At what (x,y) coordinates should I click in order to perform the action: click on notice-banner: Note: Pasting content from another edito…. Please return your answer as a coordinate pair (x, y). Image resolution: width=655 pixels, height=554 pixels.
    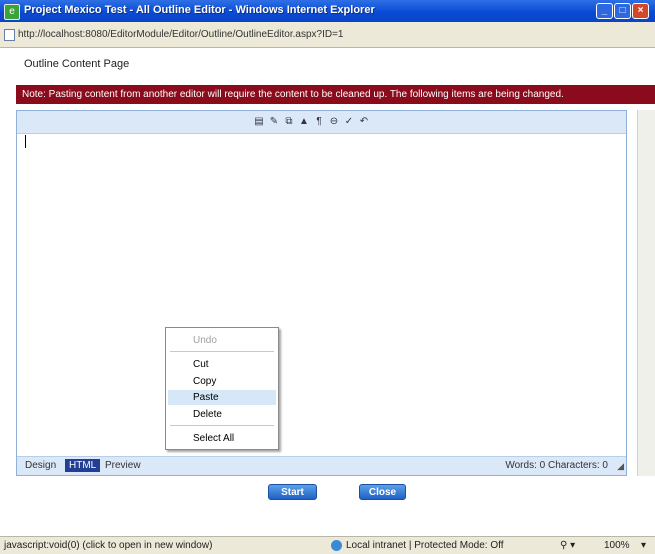
    Looking at the image, I should click on (335, 94).